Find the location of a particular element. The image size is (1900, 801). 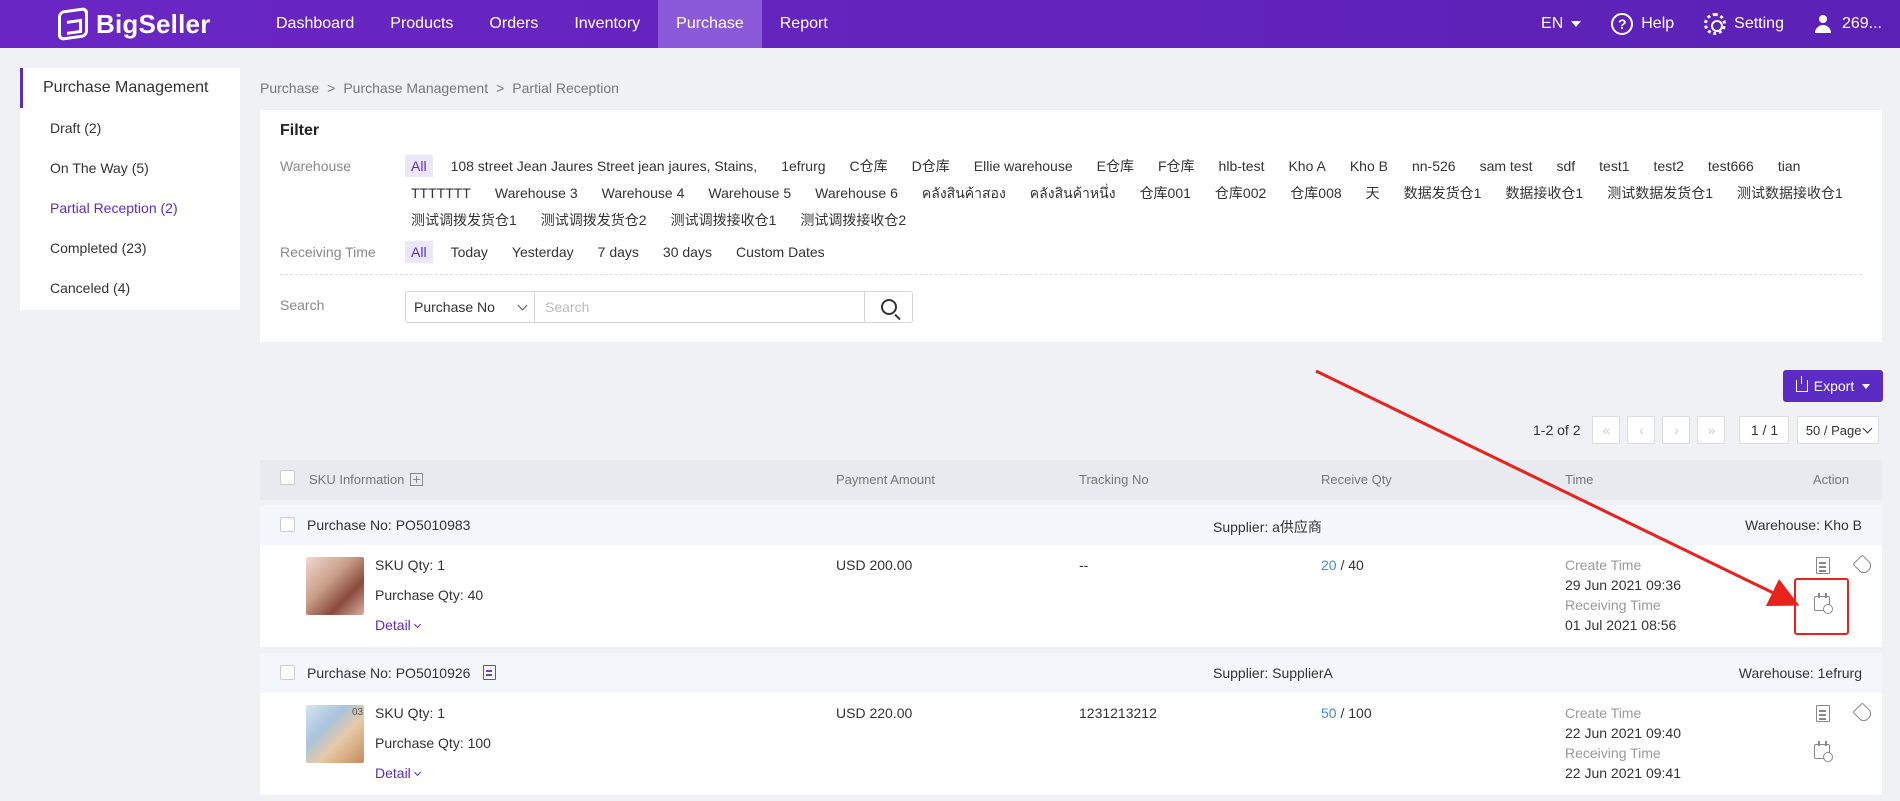

search-button is located at coordinates (889, 307).